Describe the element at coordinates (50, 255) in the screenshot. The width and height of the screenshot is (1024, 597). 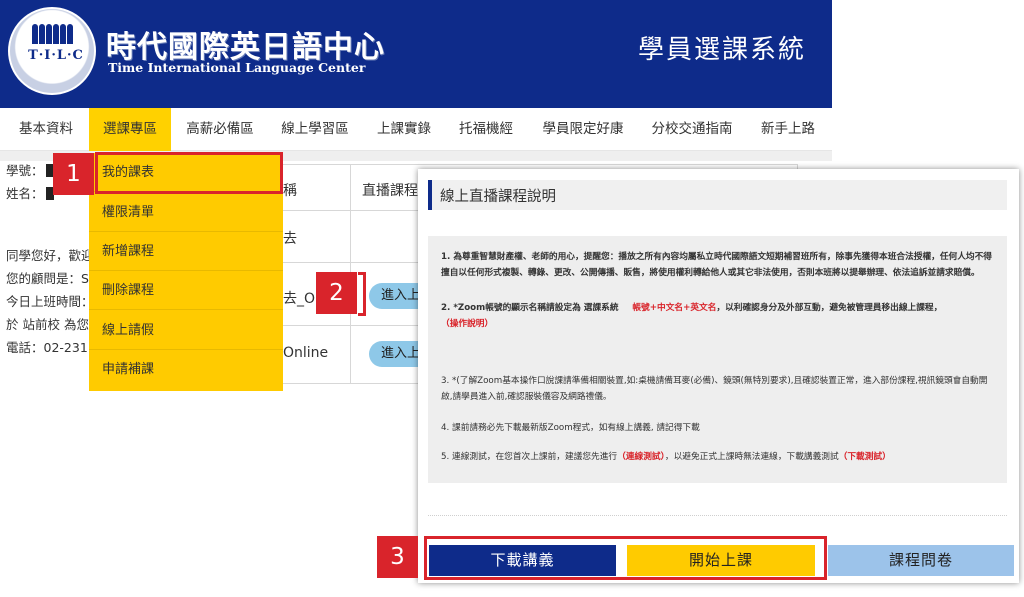
I see `greeting-text: 同學您好，歡迎` at that location.